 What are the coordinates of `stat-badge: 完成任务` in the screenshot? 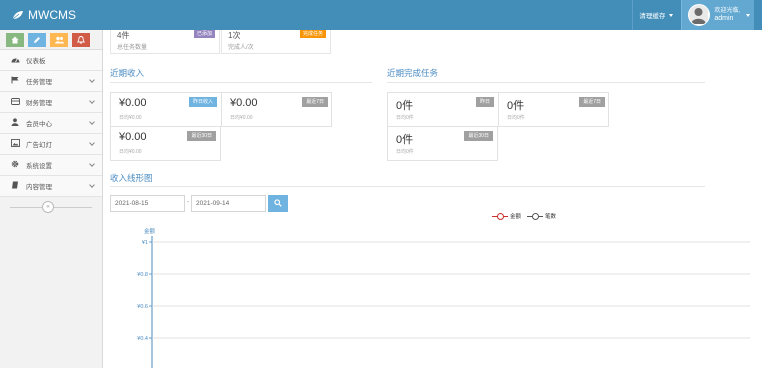 It's located at (312, 34).